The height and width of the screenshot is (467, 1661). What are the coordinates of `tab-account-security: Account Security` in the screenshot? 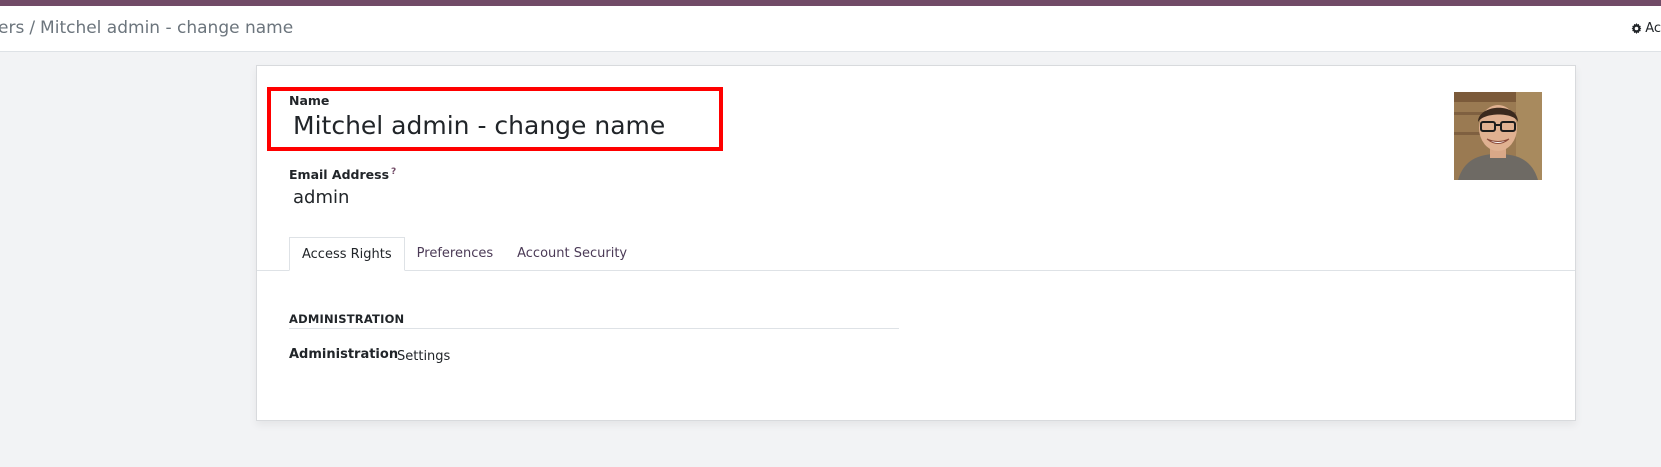 It's located at (572, 254).